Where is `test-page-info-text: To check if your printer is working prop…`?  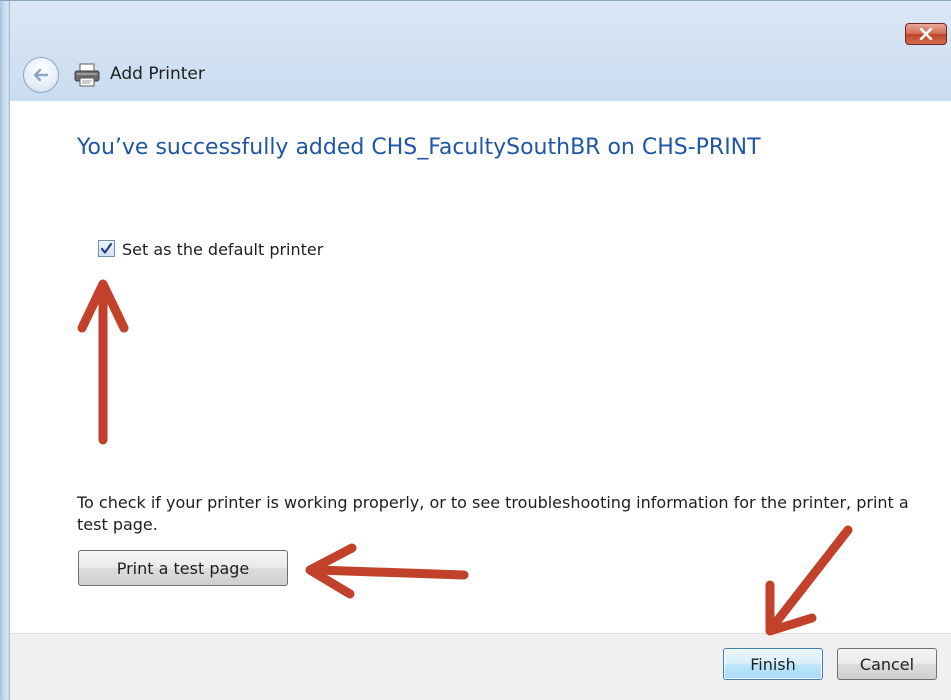
test-page-info-text: To check if your printer is working prop… is located at coordinates (493, 513).